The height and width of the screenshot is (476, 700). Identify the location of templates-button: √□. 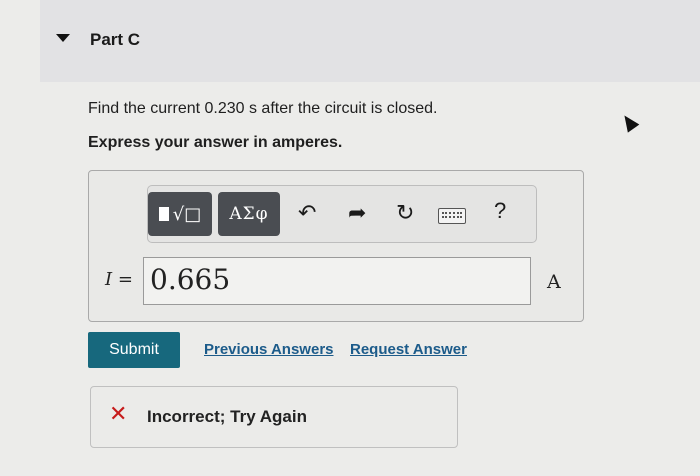
(180, 214).